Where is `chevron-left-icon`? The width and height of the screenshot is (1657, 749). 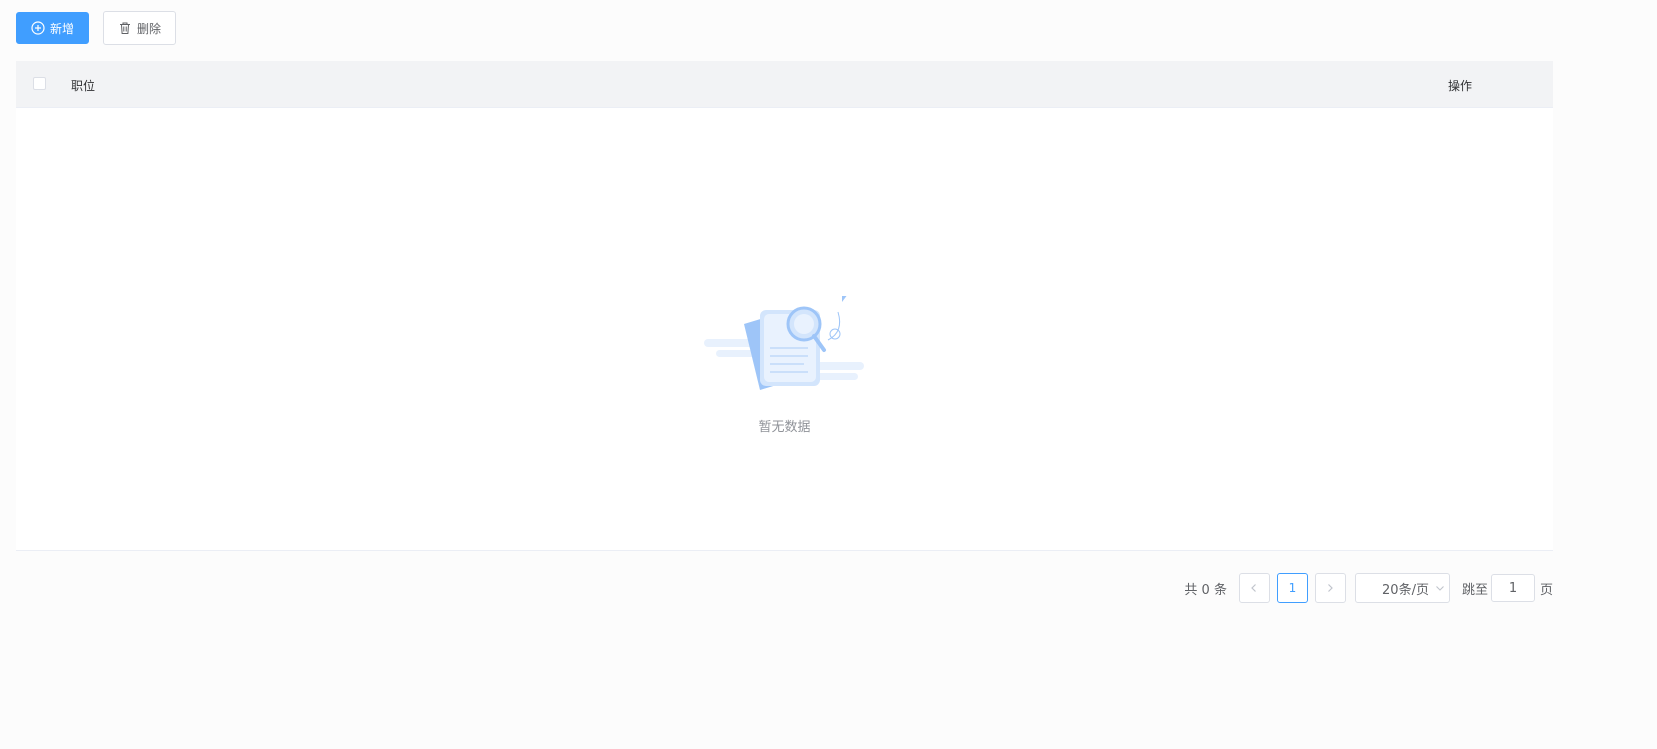 chevron-left-icon is located at coordinates (1254, 588).